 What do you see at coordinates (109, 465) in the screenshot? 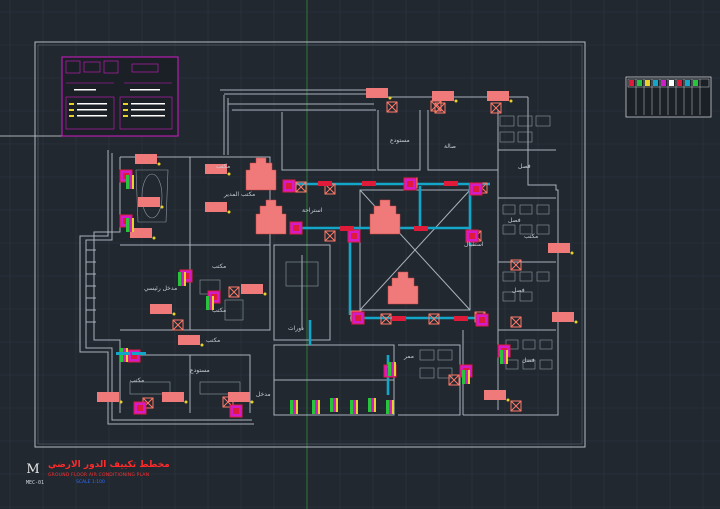
I see `drawing-title-arabic: مخطط تكييف الدور الارضي` at bounding box center [109, 465].